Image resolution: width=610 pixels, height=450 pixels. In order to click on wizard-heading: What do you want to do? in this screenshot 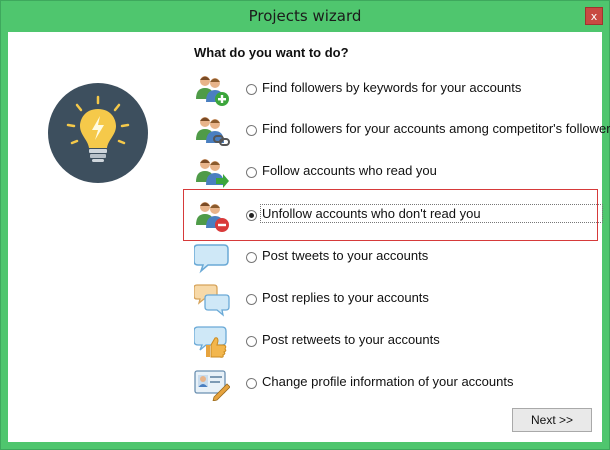, I will do `click(271, 52)`.